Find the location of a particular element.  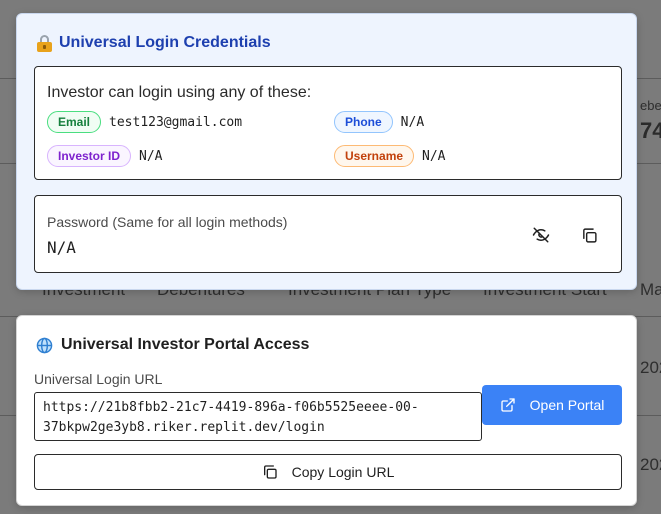

toggle-password-button is located at coordinates (541, 235).